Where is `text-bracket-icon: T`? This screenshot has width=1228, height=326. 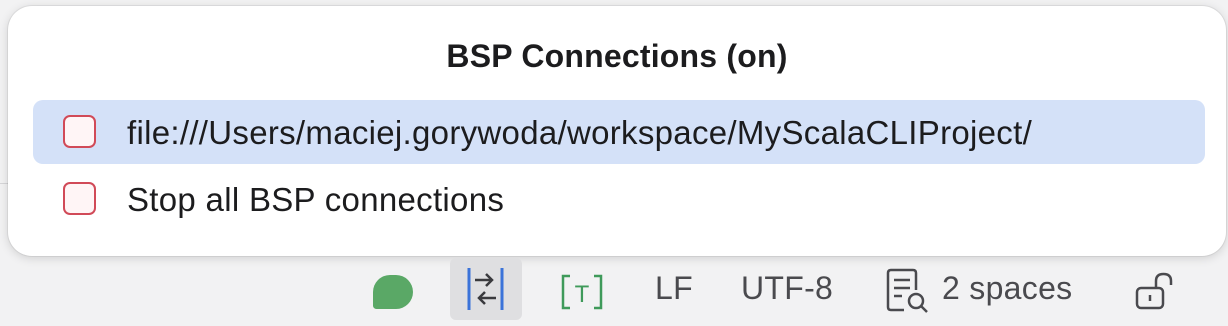 text-bracket-icon: T is located at coordinates (582, 292).